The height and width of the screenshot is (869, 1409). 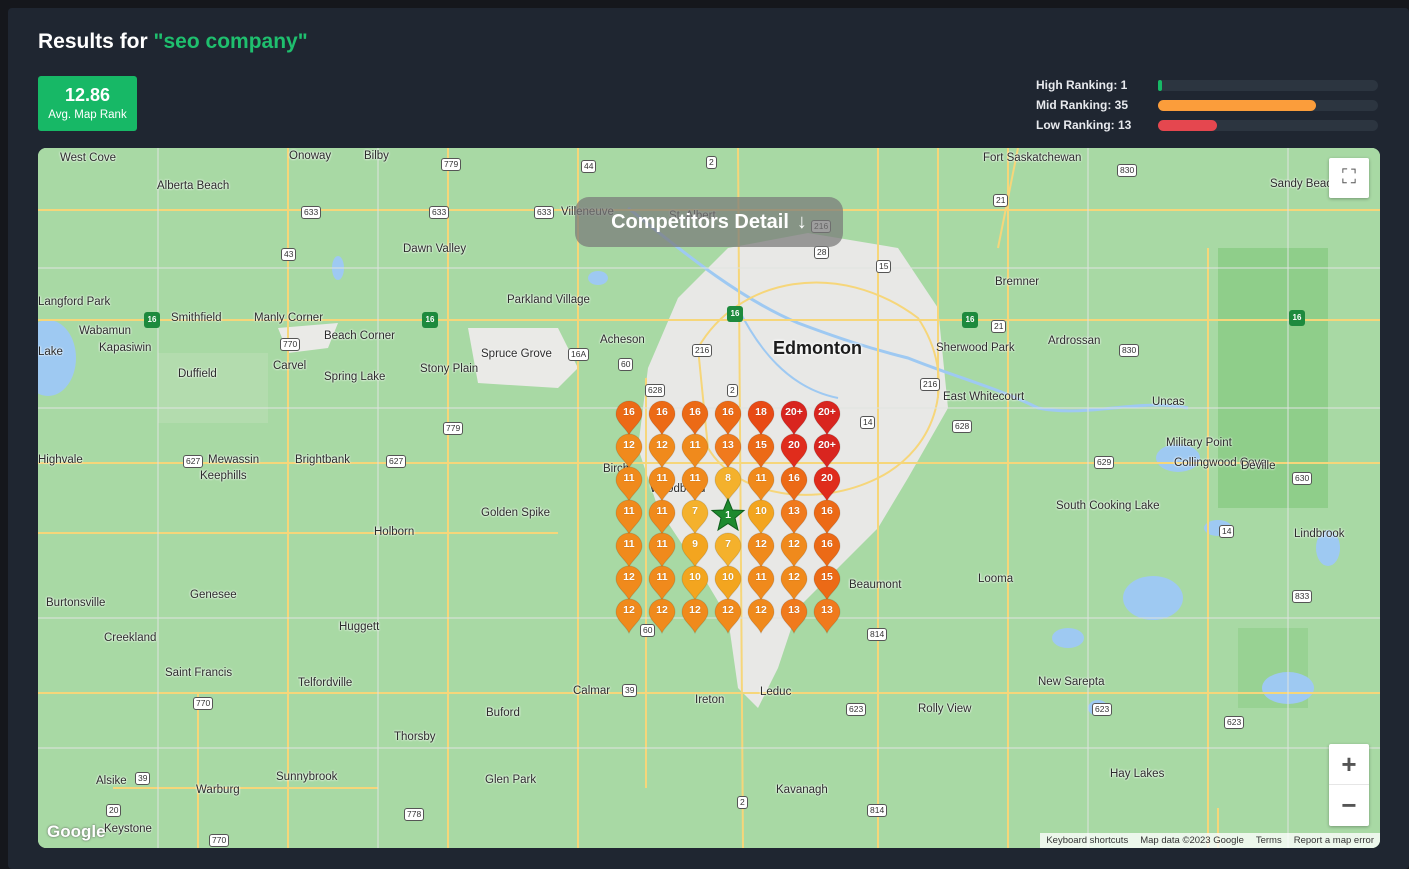 I want to click on place-label: Uncas, so click(x=1168, y=402).